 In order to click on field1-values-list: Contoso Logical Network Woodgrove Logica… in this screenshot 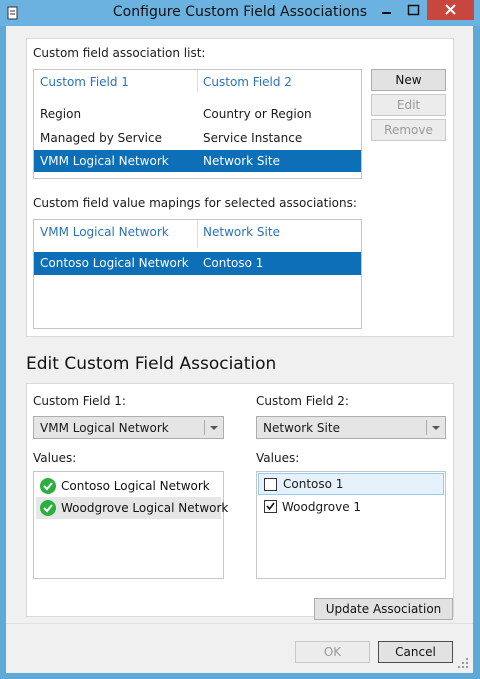, I will do `click(130, 525)`.